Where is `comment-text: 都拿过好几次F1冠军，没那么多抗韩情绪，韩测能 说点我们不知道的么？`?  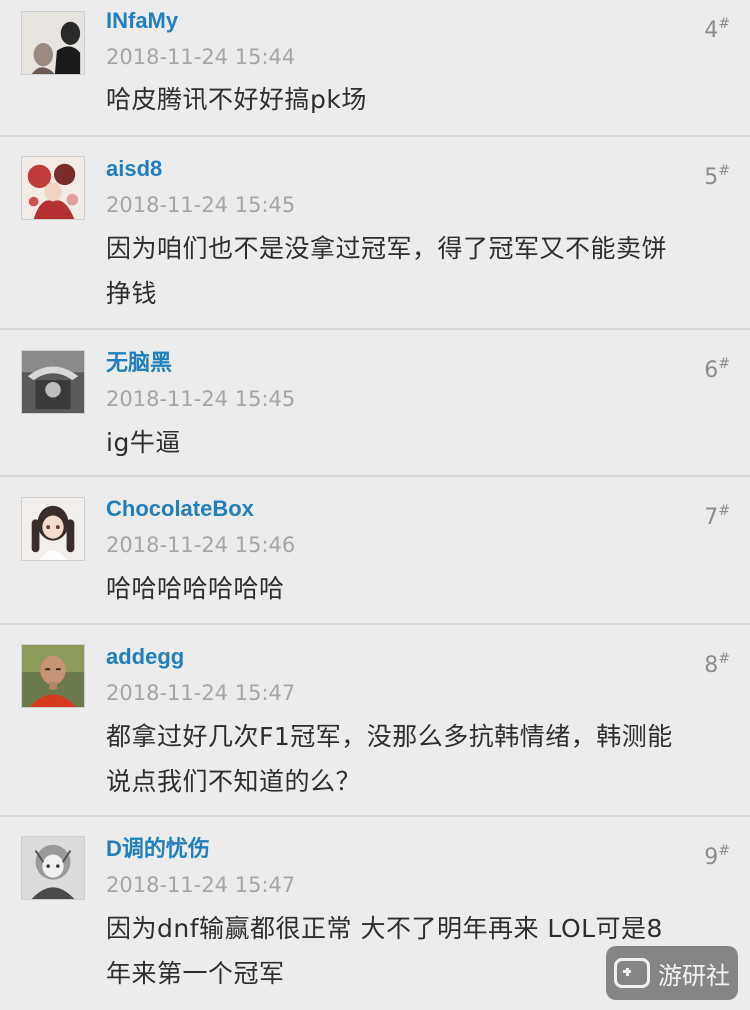 comment-text: 都拿过好几次F1冠军，没那么多抗韩情绪，韩测能 说点我们不知道的么？ is located at coordinates (421, 759).